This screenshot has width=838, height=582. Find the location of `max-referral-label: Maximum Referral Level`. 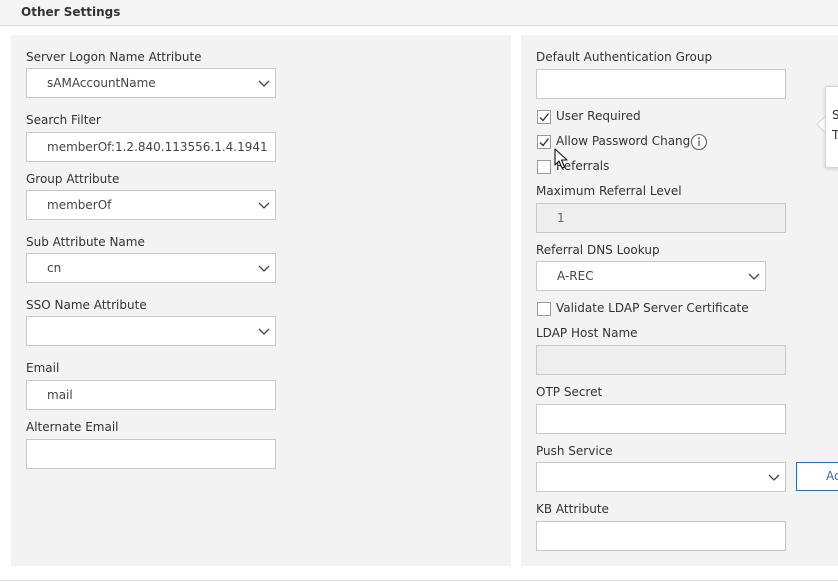

max-referral-label: Maximum Referral Level is located at coordinates (609, 191).